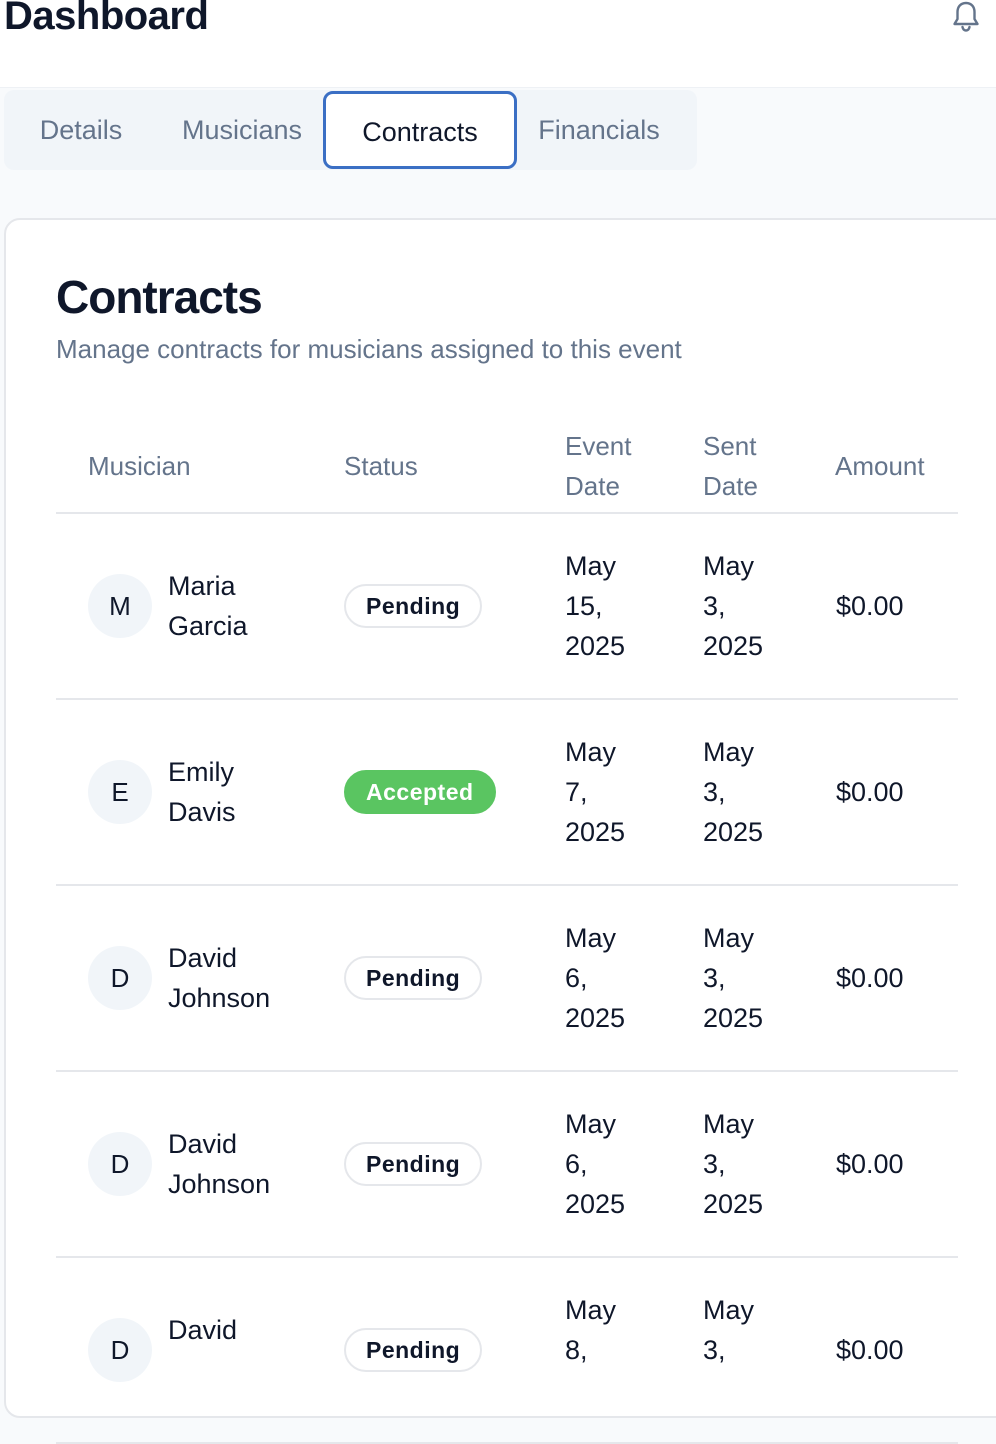  I want to click on musician-last-name: Garcia, so click(208, 626).